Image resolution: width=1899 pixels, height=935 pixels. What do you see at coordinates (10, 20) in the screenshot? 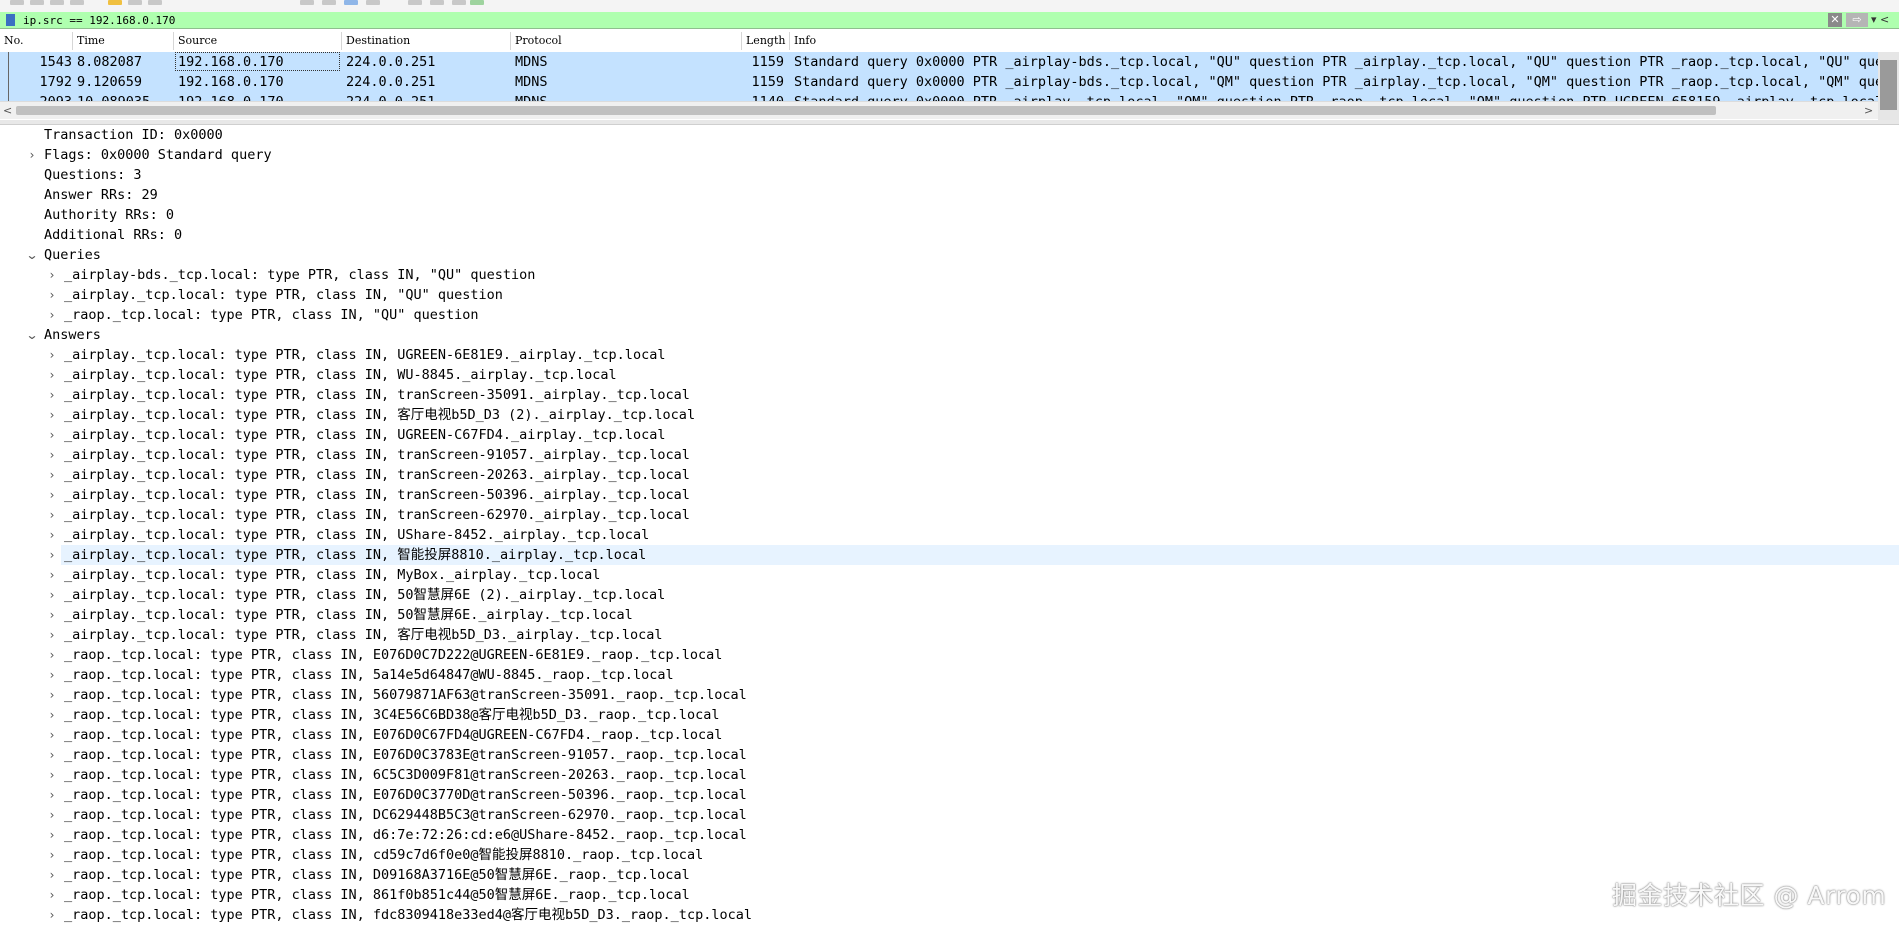
I see `bookmark-icon` at bounding box center [10, 20].